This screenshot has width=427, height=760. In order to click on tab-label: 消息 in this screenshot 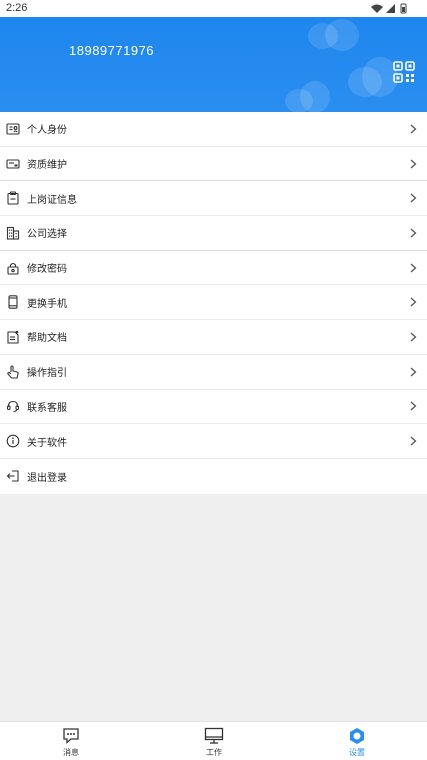, I will do `click(71, 752)`.